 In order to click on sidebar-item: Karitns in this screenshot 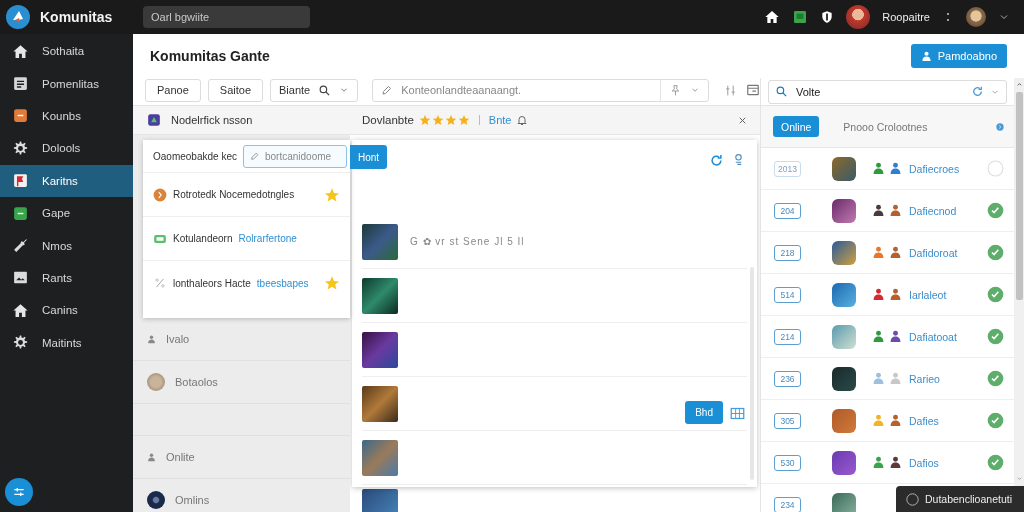, I will do `click(66, 180)`.